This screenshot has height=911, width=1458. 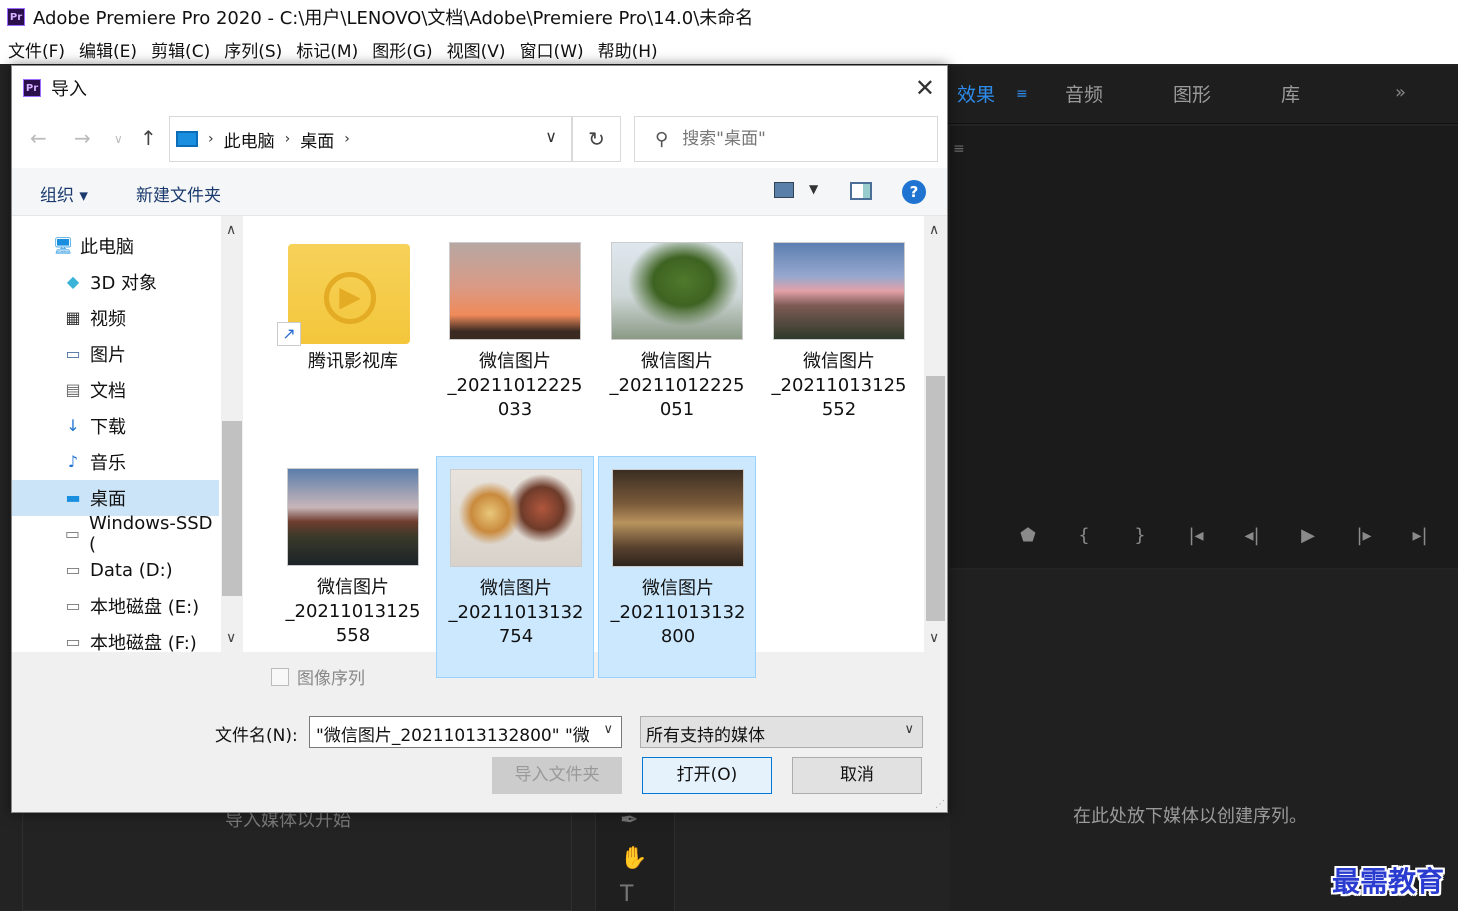 What do you see at coordinates (108, 463) in the screenshot?
I see `nav-item-label: 音乐` at bounding box center [108, 463].